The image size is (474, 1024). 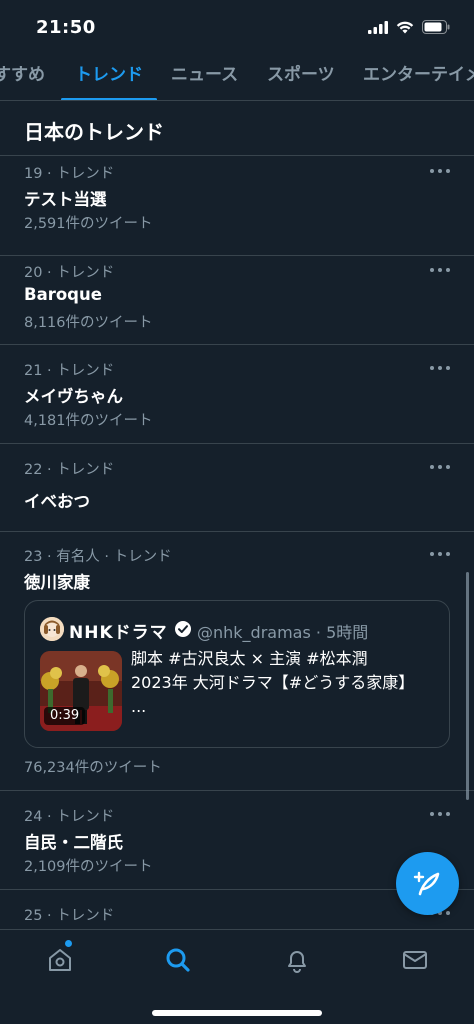 What do you see at coordinates (283, 632) in the screenshot?
I see `tweet-handle-time: @nhk_dramas · 5時間` at bounding box center [283, 632].